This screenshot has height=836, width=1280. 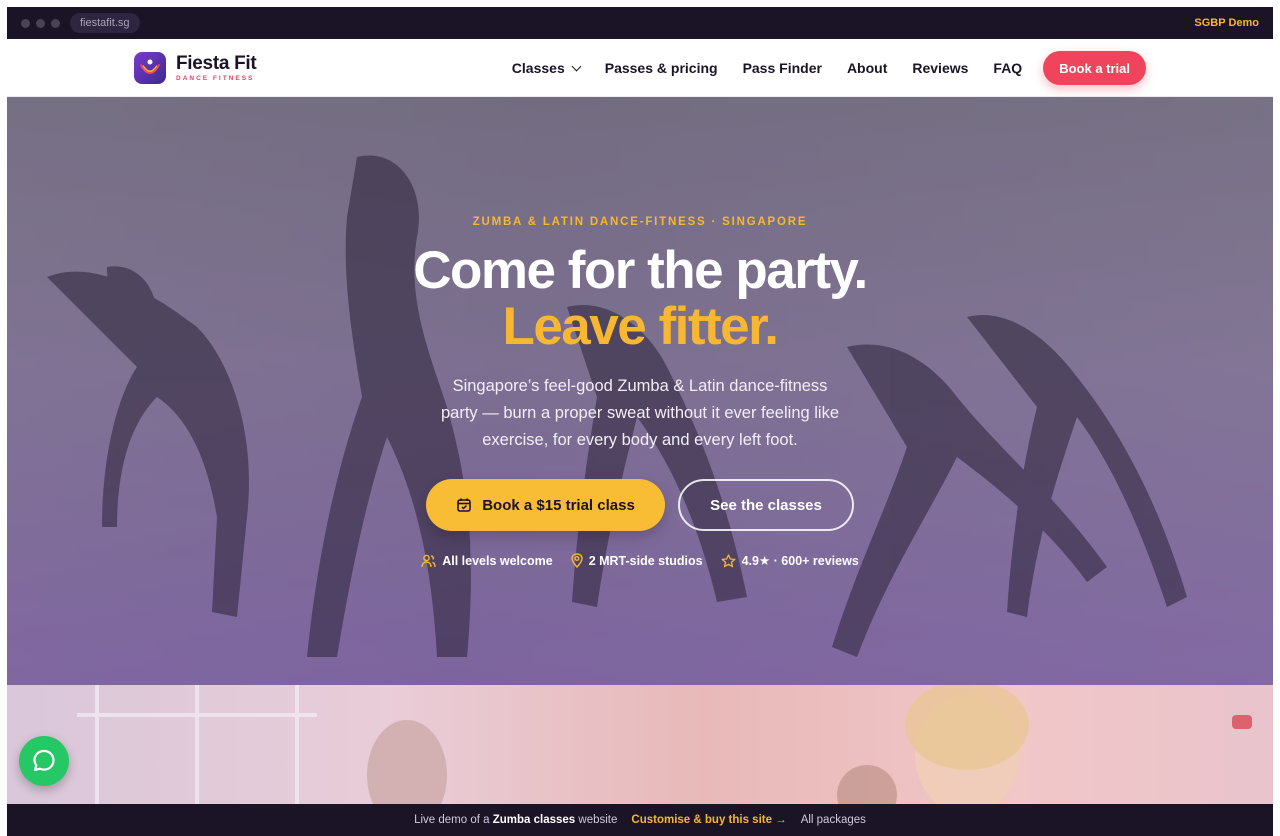 What do you see at coordinates (538, 68) in the screenshot?
I see `nav-label: Classes` at bounding box center [538, 68].